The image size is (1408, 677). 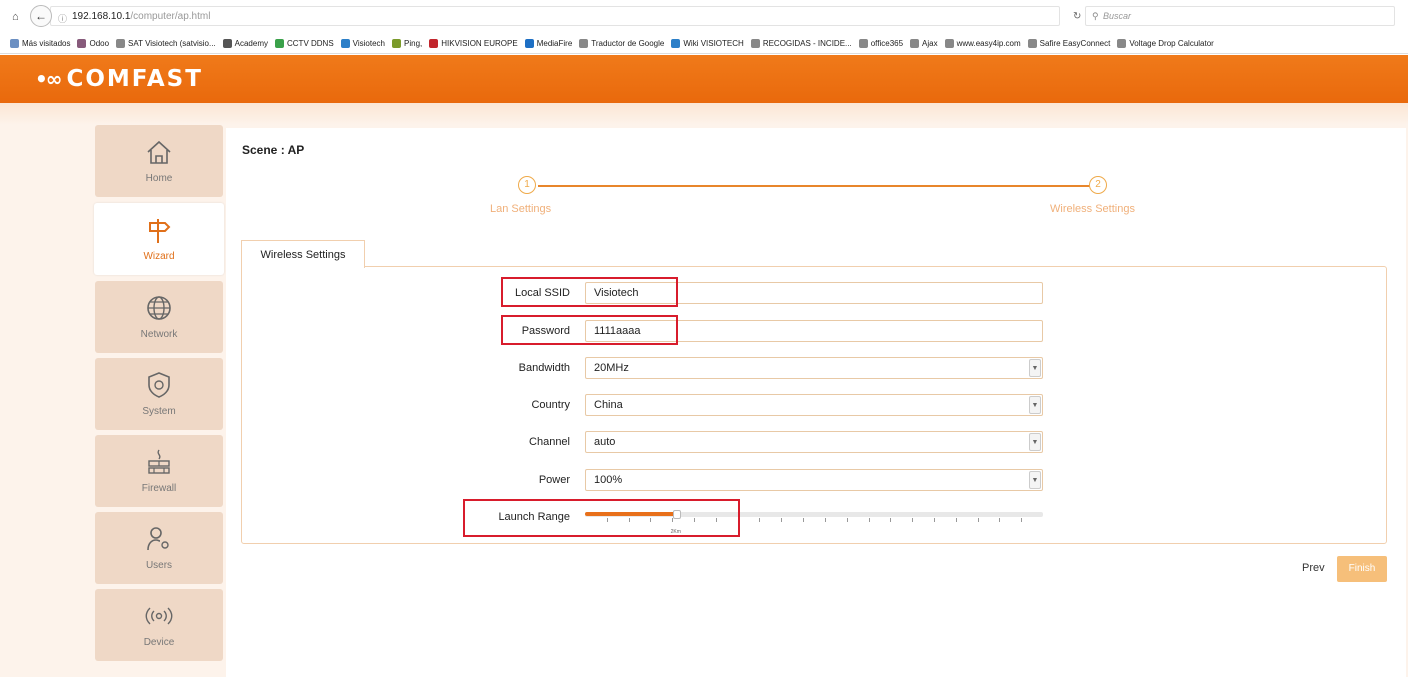 What do you see at coordinates (93, 43) in the screenshot?
I see `bookmark-item: Odoo` at bounding box center [93, 43].